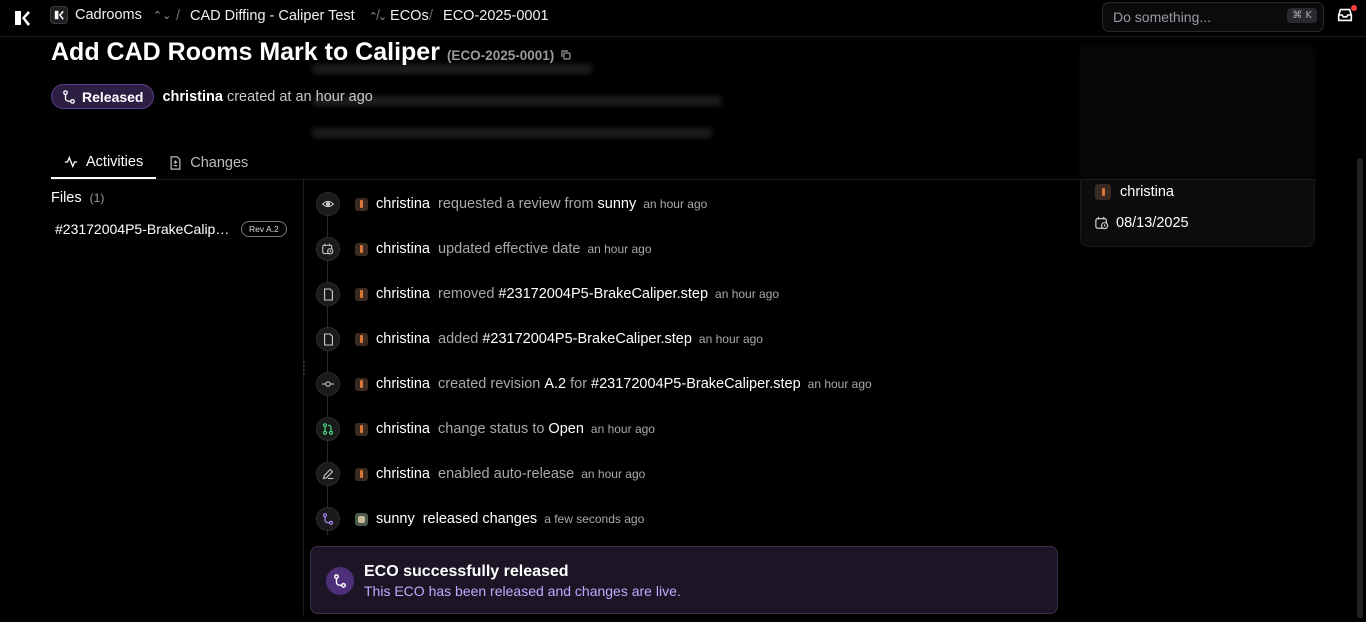 This screenshot has width=1366, height=622. I want to click on activity-verb: created revision, so click(489, 384).